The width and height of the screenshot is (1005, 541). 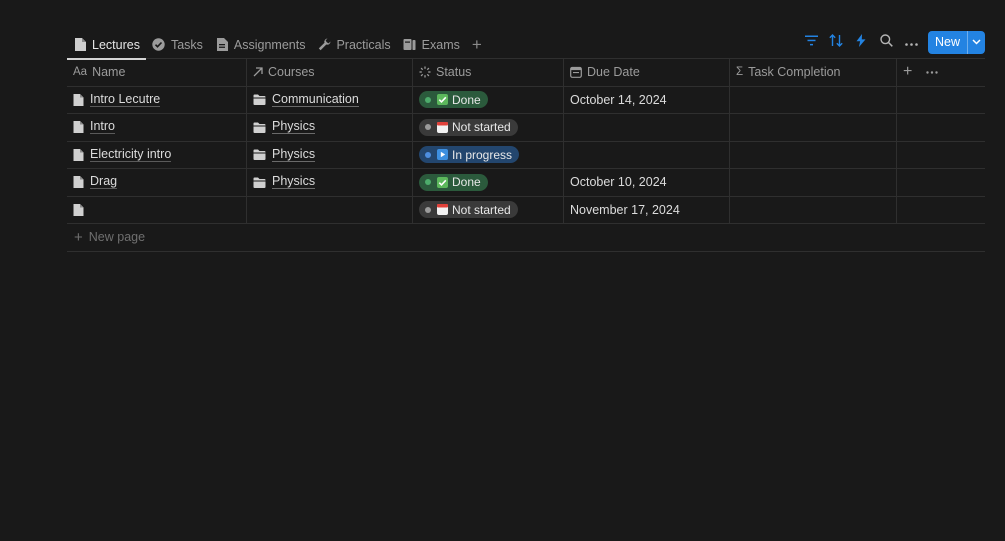 What do you see at coordinates (811, 42) in the screenshot?
I see `filter-button` at bounding box center [811, 42].